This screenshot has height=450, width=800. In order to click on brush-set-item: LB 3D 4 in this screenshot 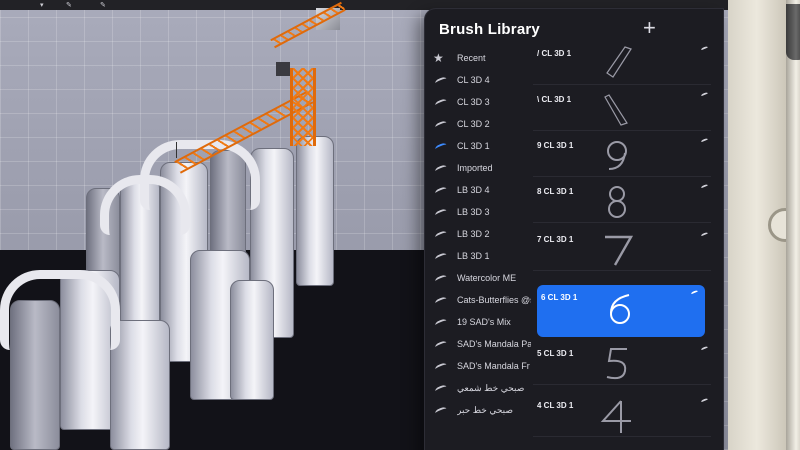, I will do `click(482, 190)`.